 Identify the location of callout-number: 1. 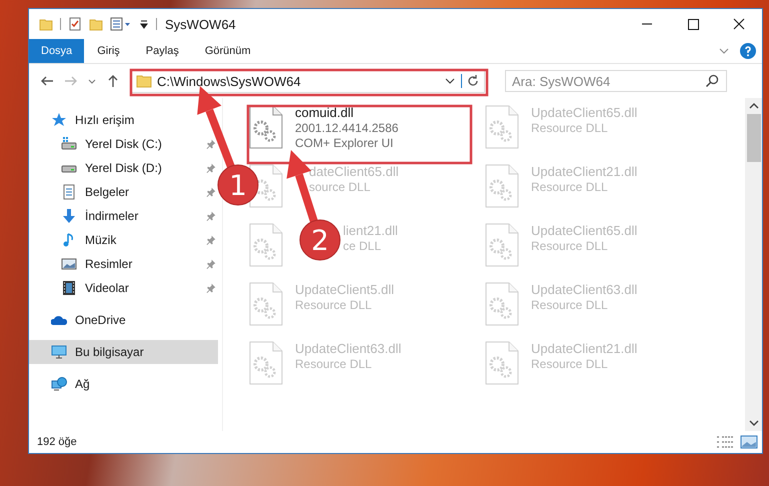
(238, 185).